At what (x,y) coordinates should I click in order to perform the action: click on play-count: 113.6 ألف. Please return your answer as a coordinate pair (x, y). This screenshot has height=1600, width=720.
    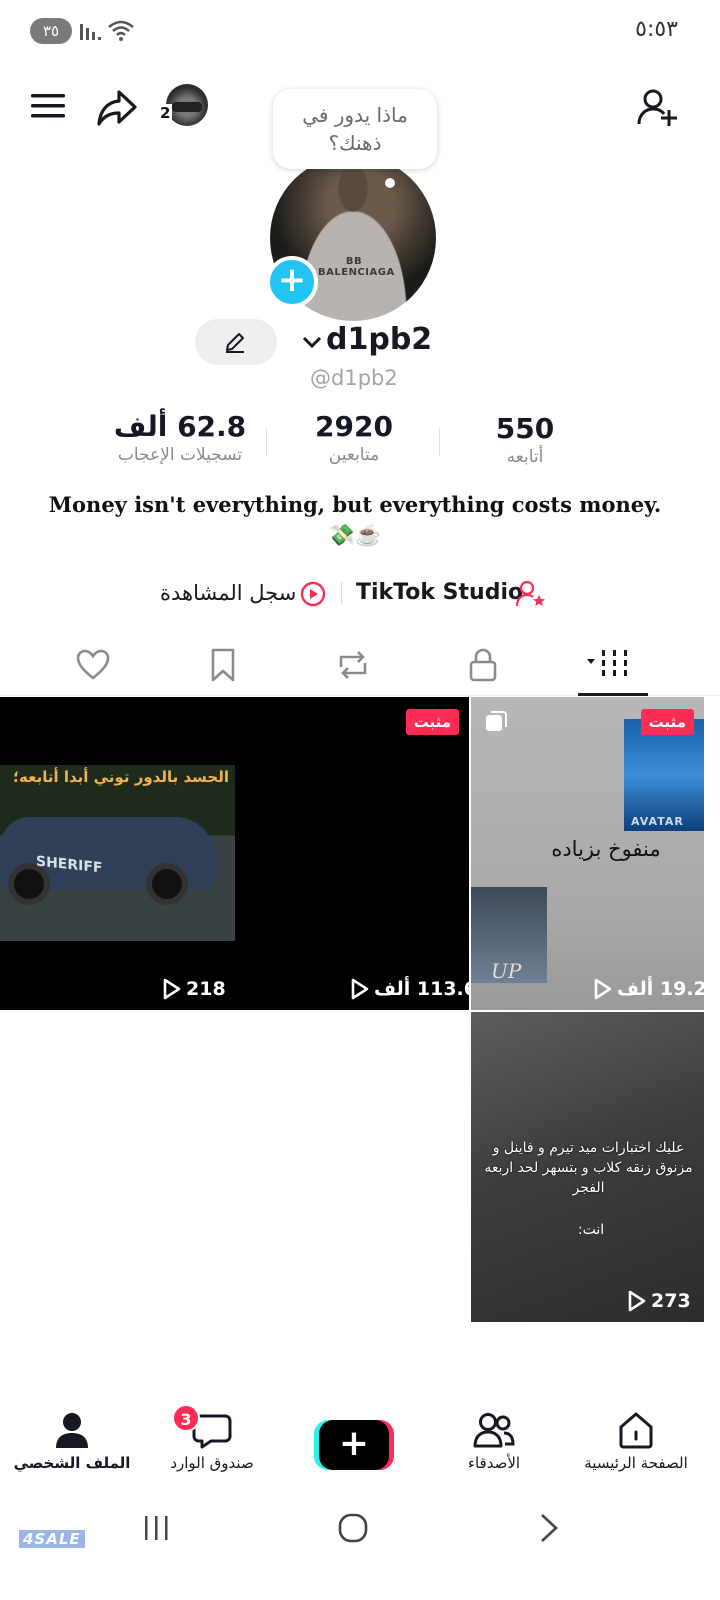
    Looking at the image, I should click on (409, 989).